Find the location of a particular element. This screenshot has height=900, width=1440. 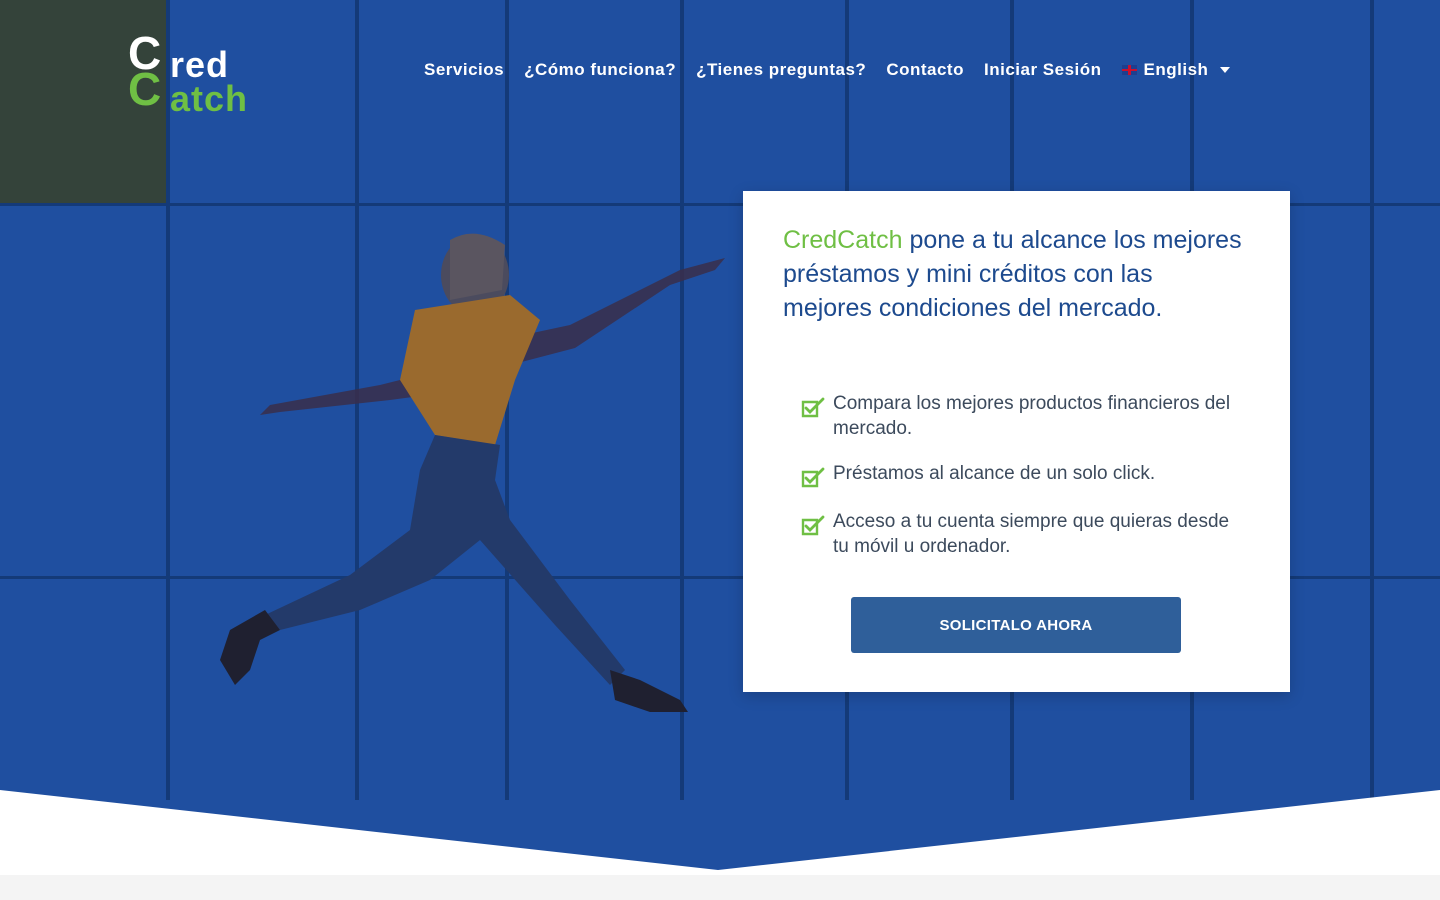

credcatch-logo: C red C atch is located at coordinates (198, 73).